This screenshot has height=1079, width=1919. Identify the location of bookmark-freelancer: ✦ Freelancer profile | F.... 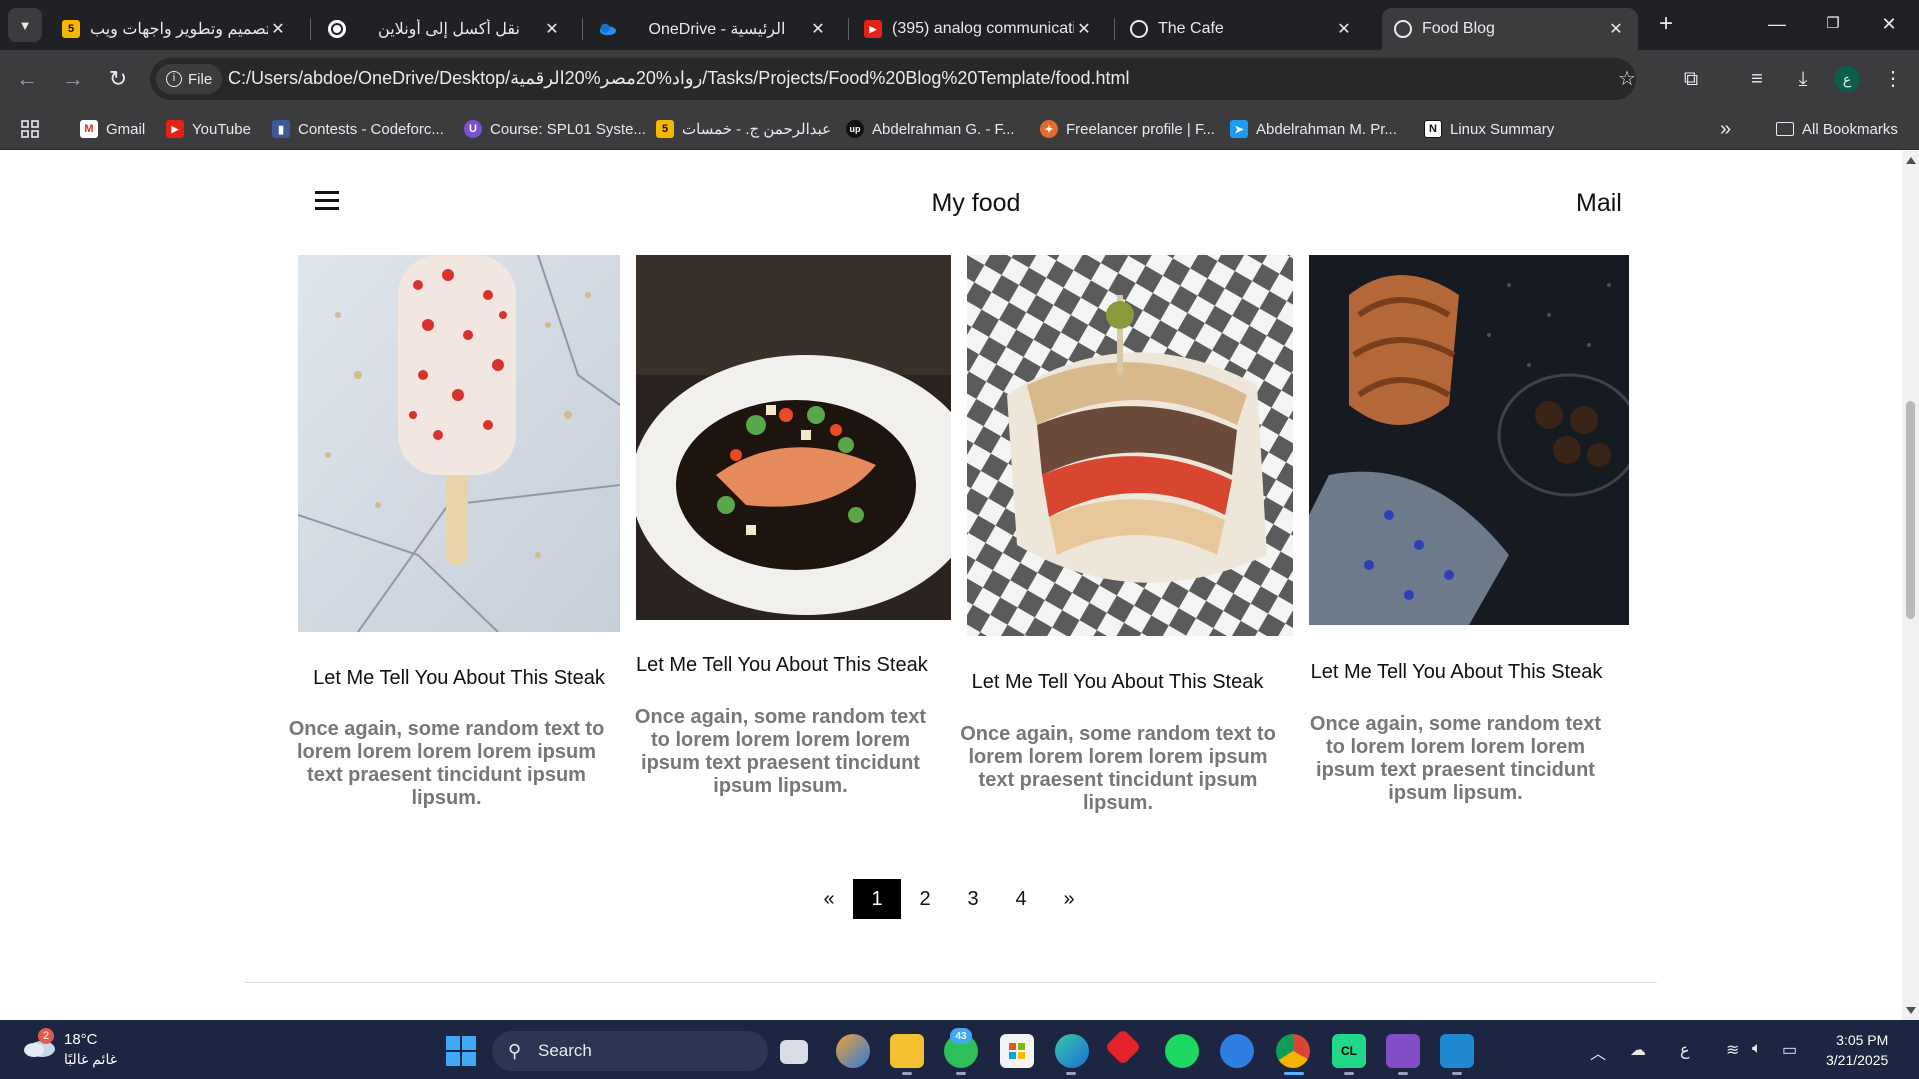
(1127, 129).